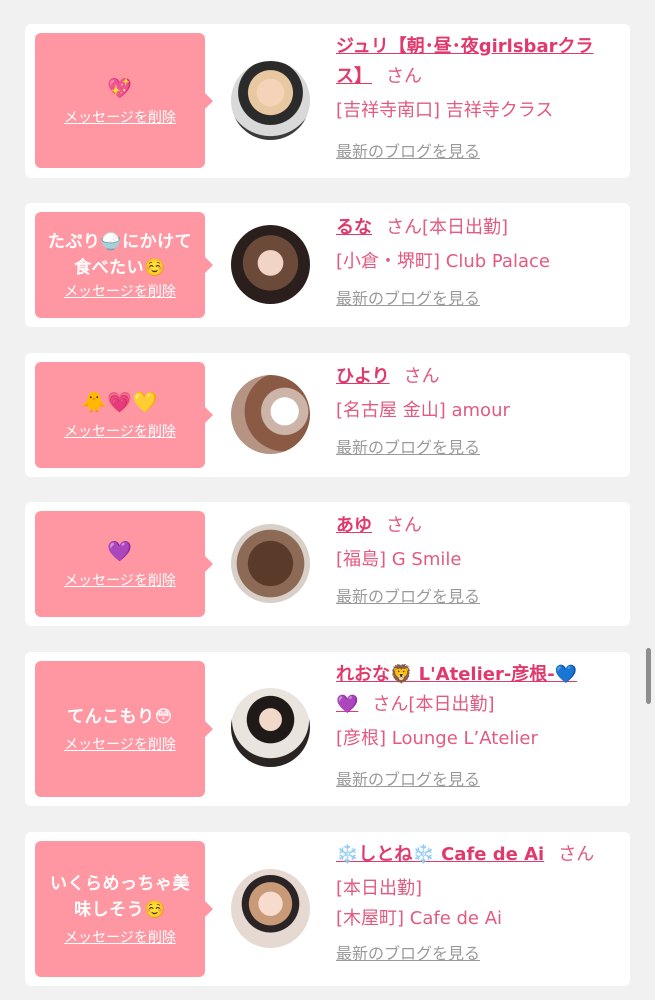 Image resolution: width=655 pixels, height=1000 pixels. What do you see at coordinates (648, 676) in the screenshot?
I see `scrollbar-thumb` at bounding box center [648, 676].